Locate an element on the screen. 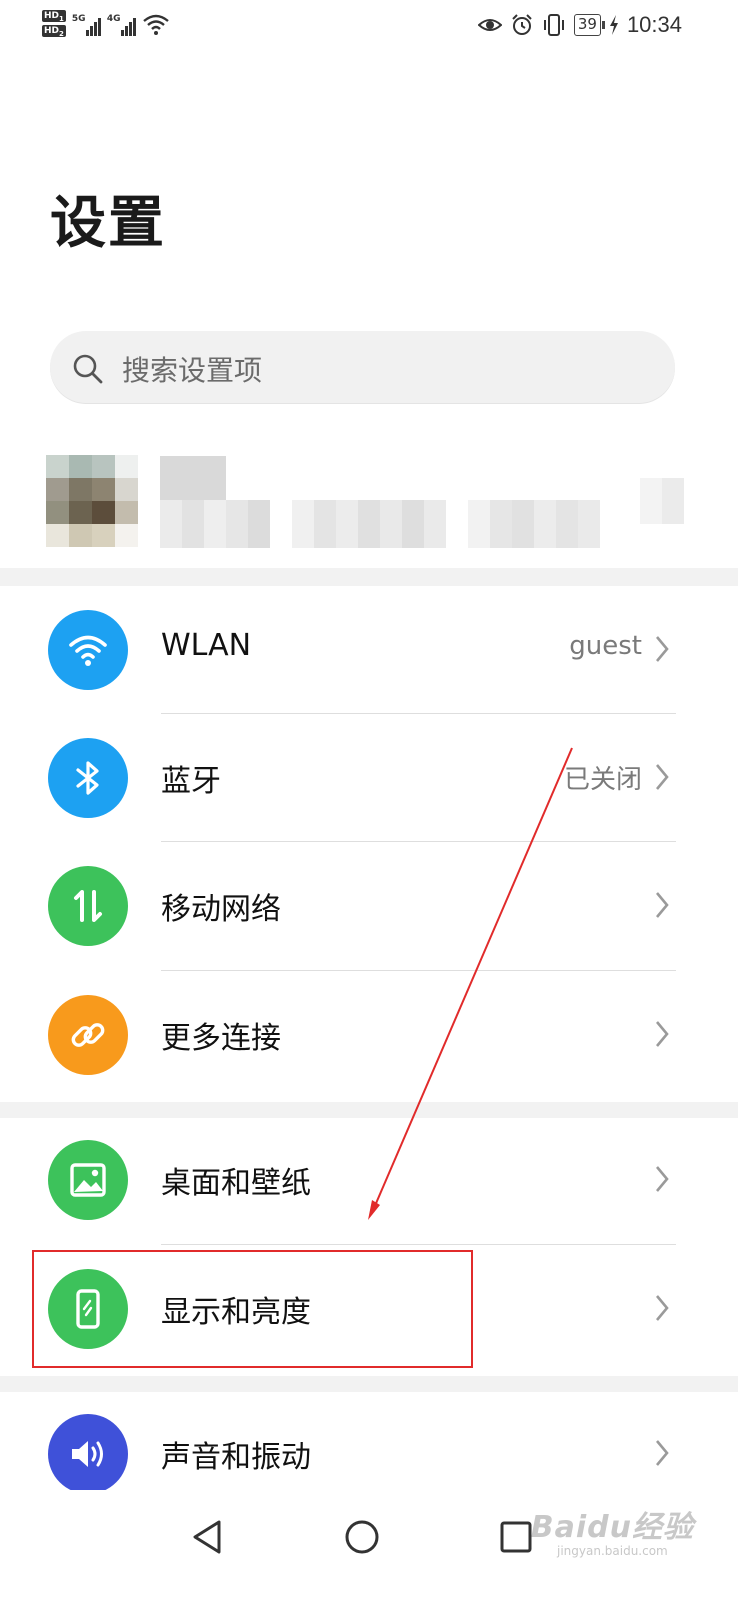 The image size is (738, 1600). group-separator is located at coordinates (369, 577).